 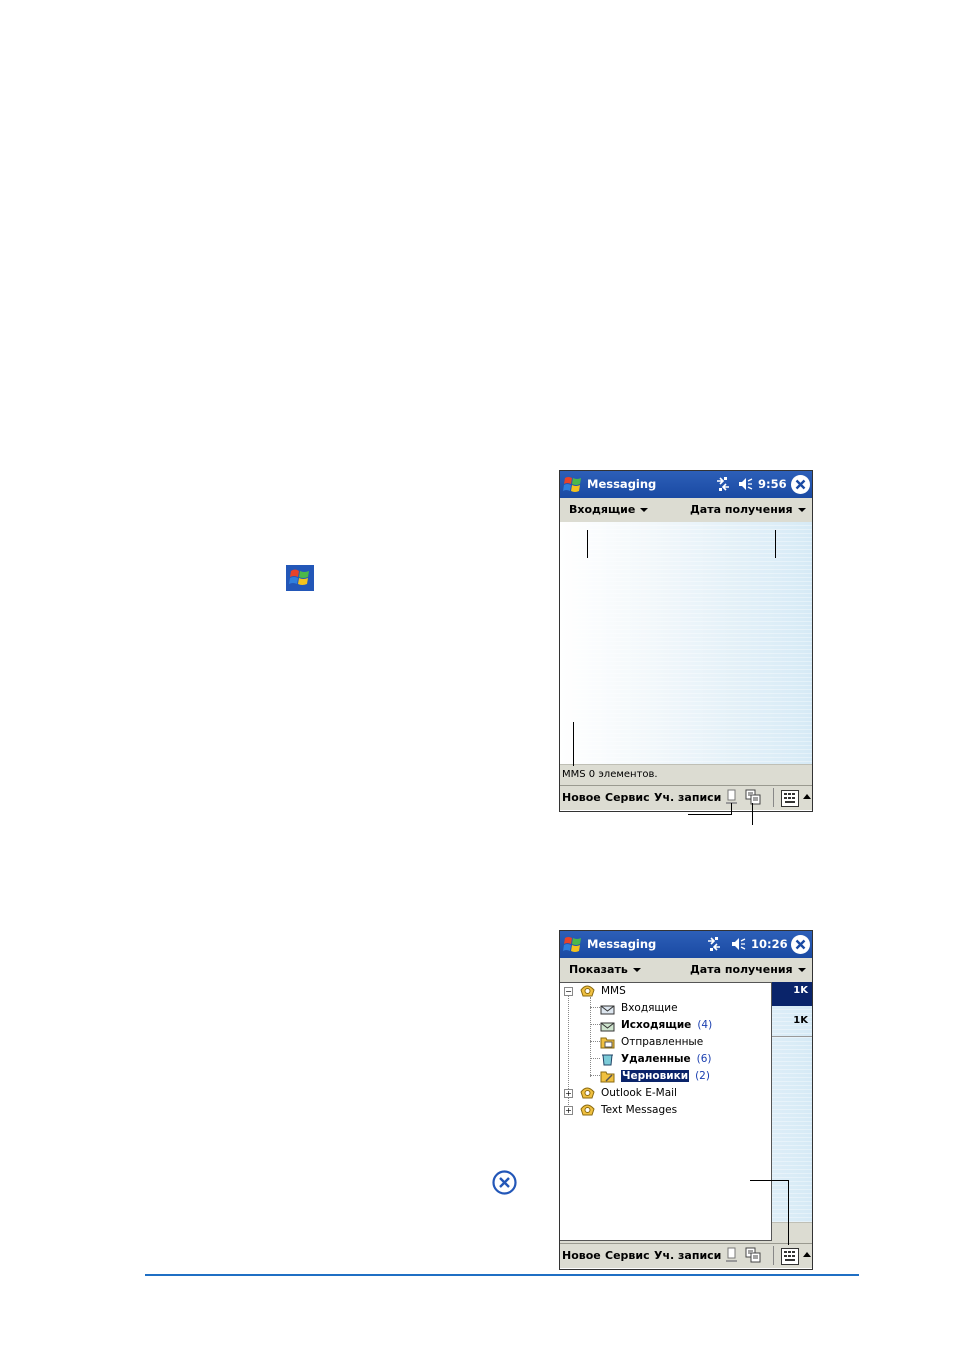 I want to click on tree-item-label: MMS, so click(x=613, y=991).